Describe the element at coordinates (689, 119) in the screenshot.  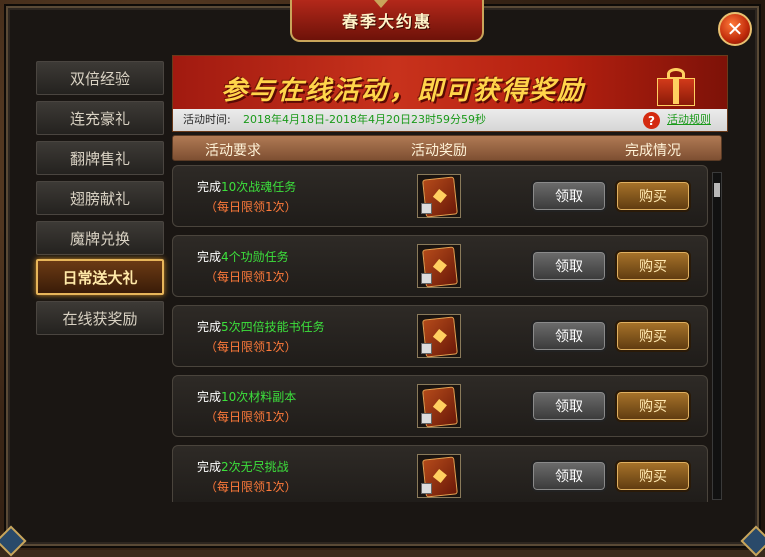
I see `event-rules-link: 活动规则` at that location.